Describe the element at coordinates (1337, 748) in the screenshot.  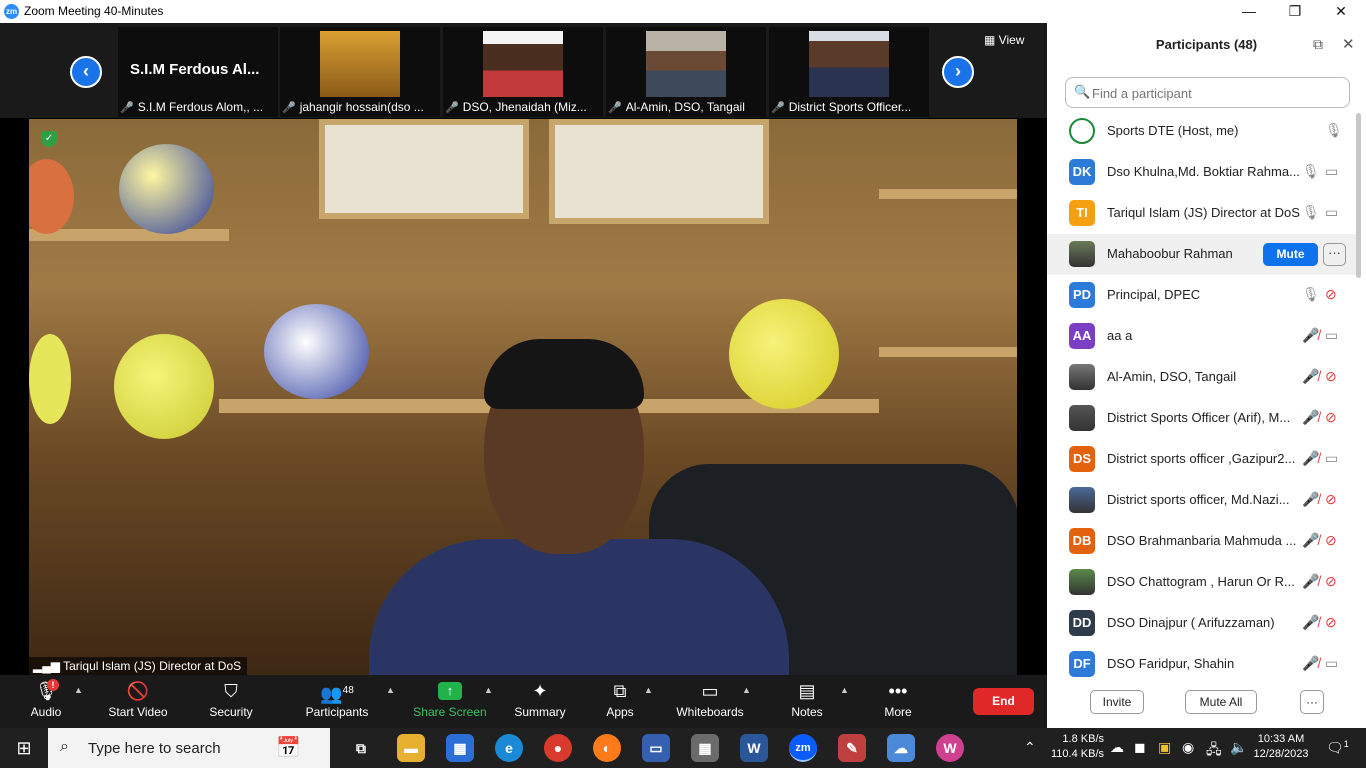
I see `notifications-icon: 🗨1` at that location.